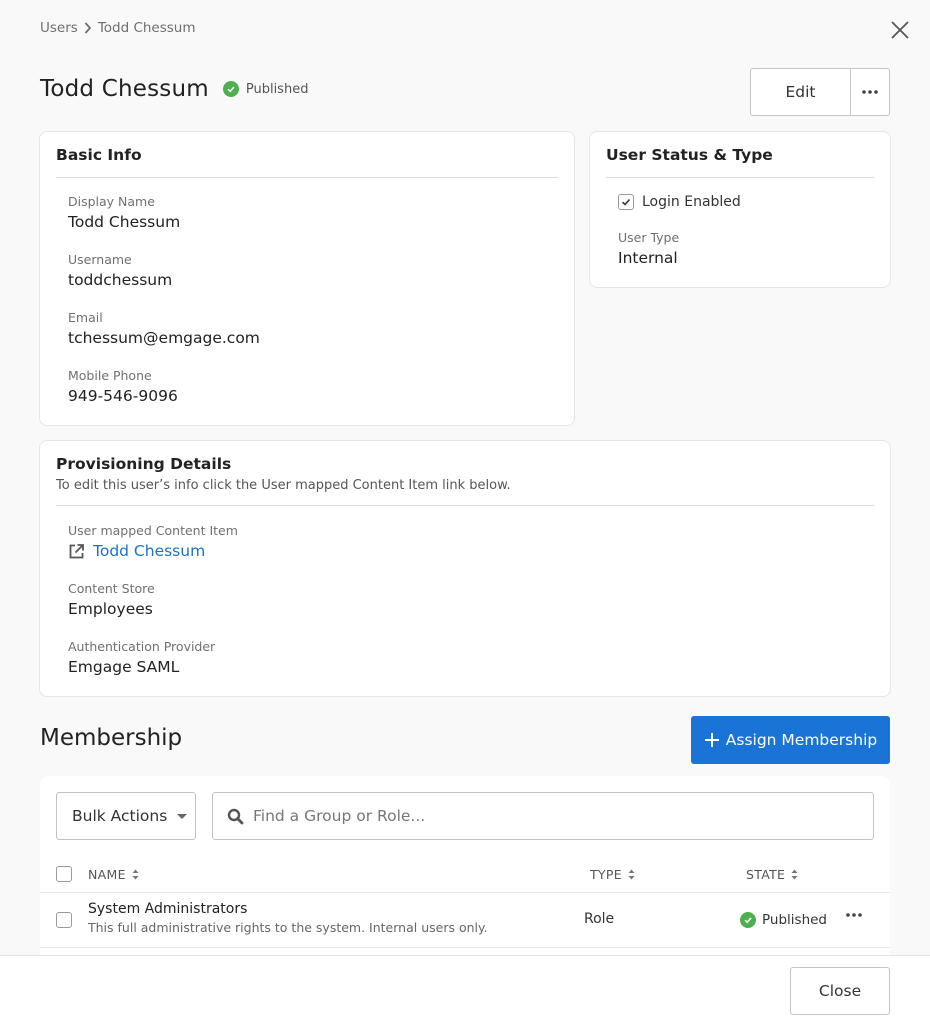 This screenshot has height=1024, width=930. Describe the element at coordinates (277, 89) in the screenshot. I see `status-label: Published` at that location.